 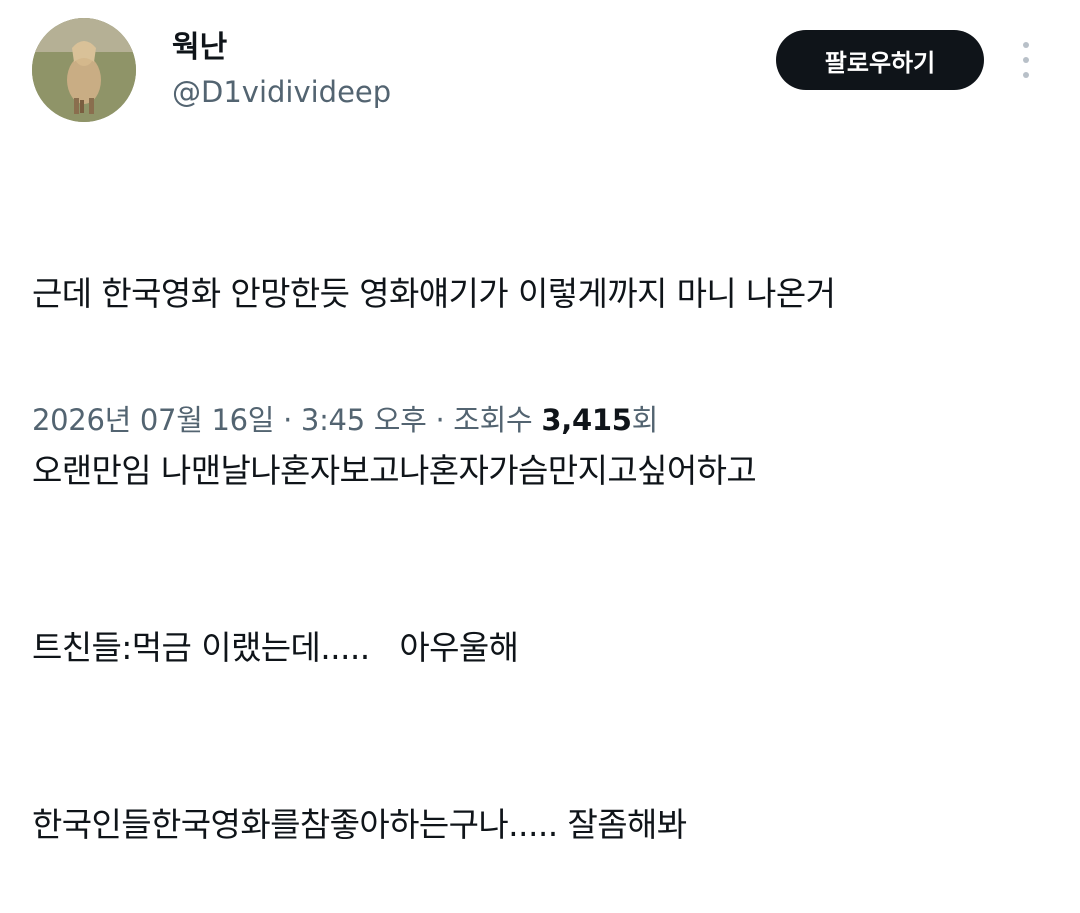 I want to click on avatar, so click(x=84, y=70).